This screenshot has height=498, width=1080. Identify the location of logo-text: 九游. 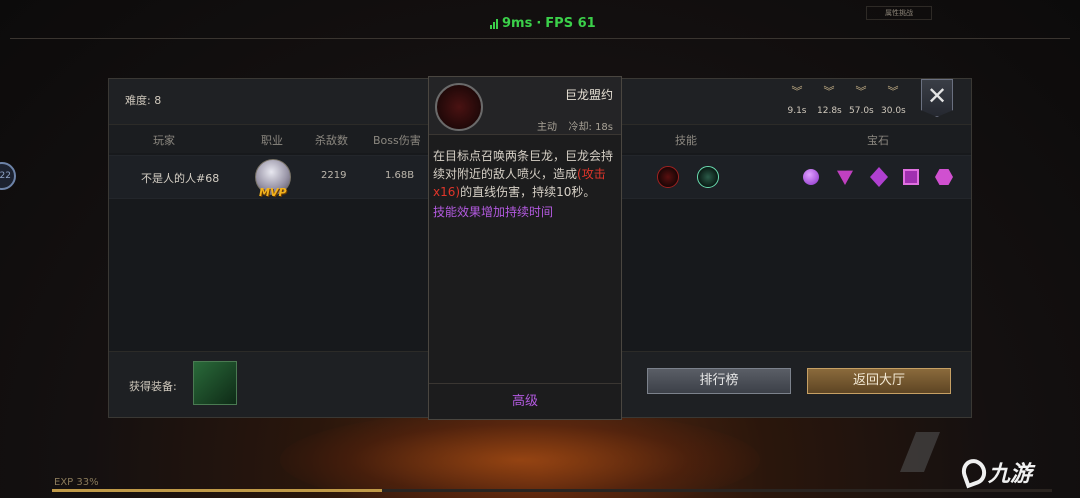
(1010, 474).